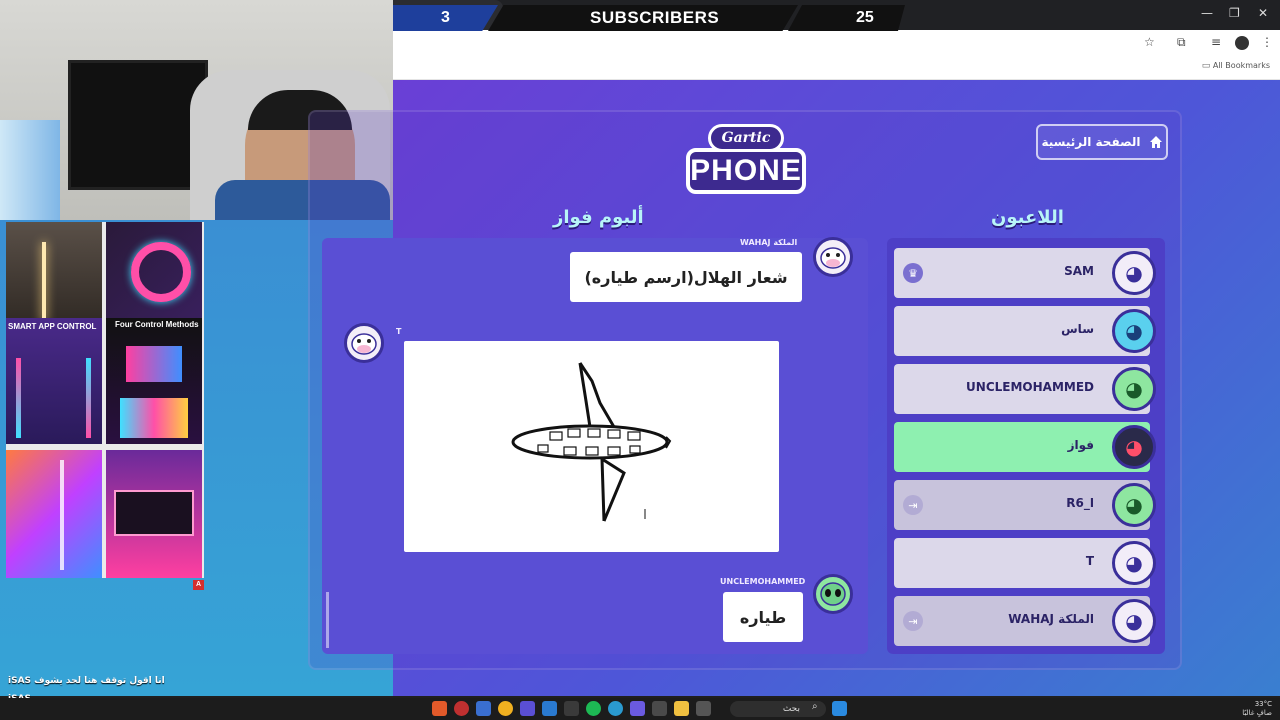 This screenshot has width=1280, height=720. I want to click on prompt-author-name: WAHAJ الملكة, so click(769, 242).